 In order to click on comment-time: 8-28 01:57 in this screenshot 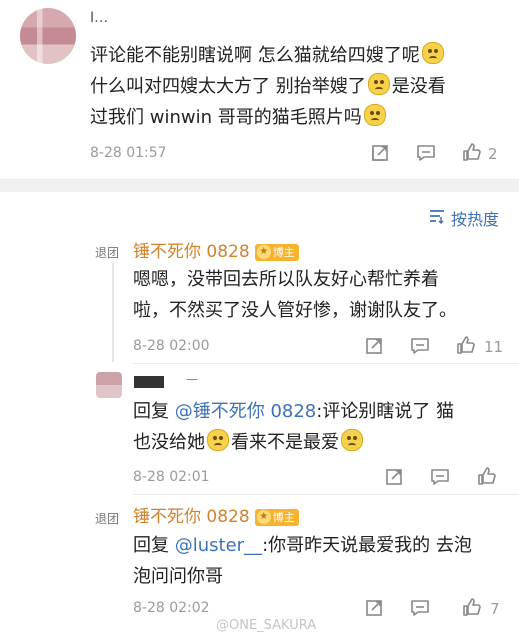, I will do `click(128, 153)`.